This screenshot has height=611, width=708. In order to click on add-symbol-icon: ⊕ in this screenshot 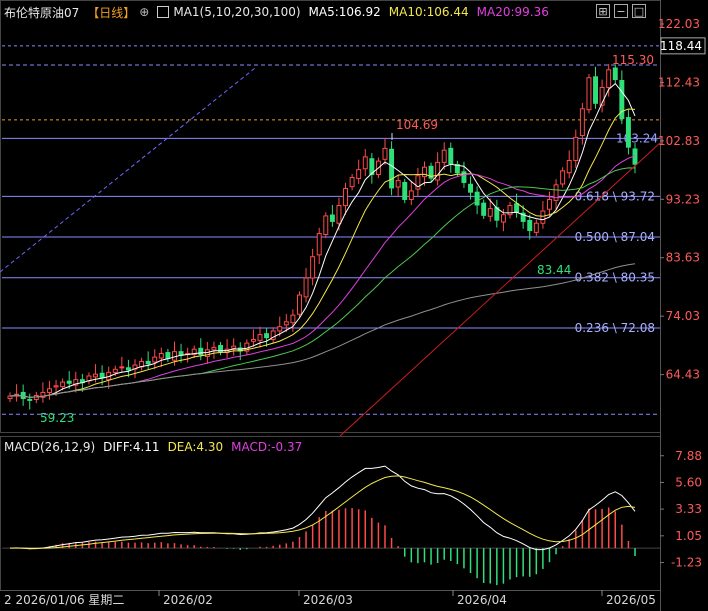, I will do `click(144, 12)`.